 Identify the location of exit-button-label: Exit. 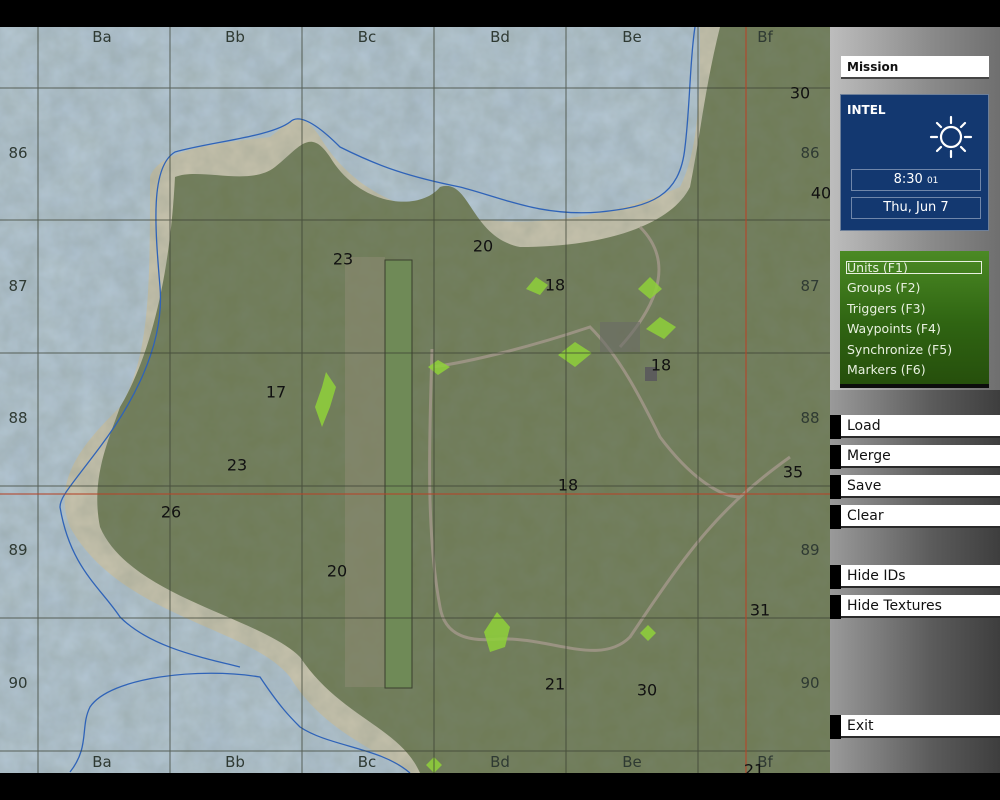
(920, 726).